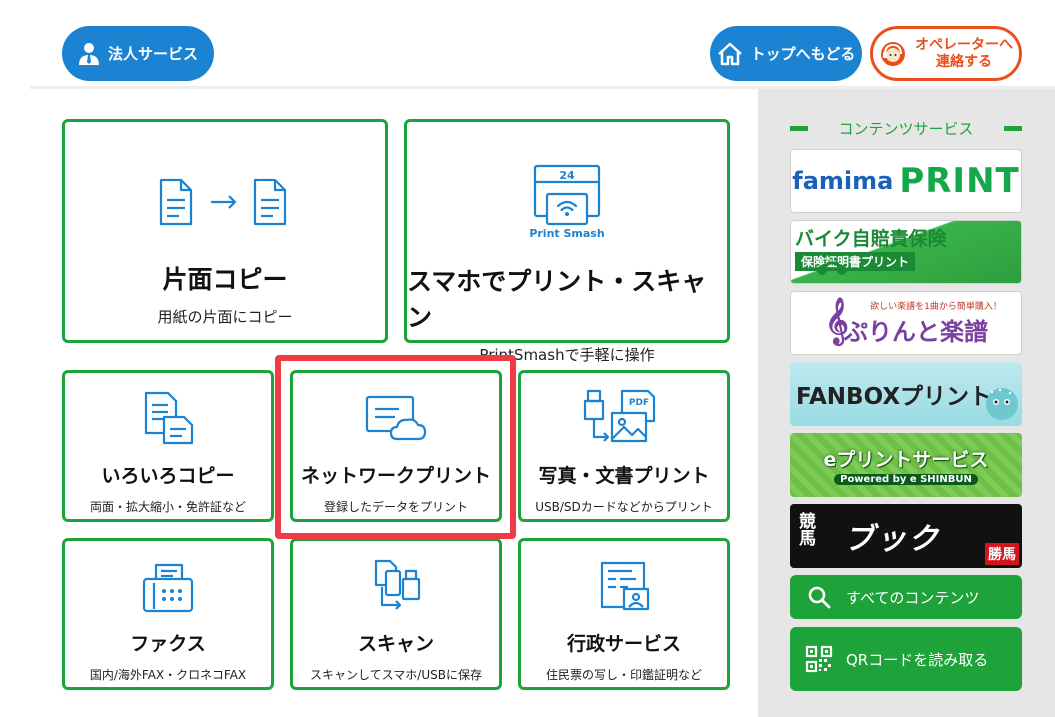 The image size is (1055, 717). I want to click on heading-bar-right, so click(1012, 128).